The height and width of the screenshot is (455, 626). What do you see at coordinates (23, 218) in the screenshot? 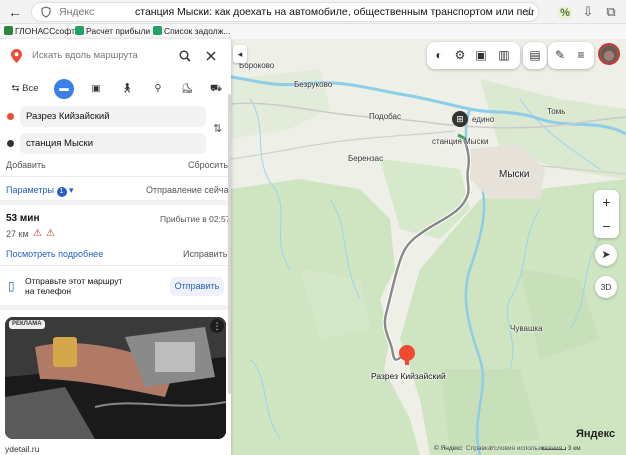
I see `route-duration: 53 мин` at bounding box center [23, 218].